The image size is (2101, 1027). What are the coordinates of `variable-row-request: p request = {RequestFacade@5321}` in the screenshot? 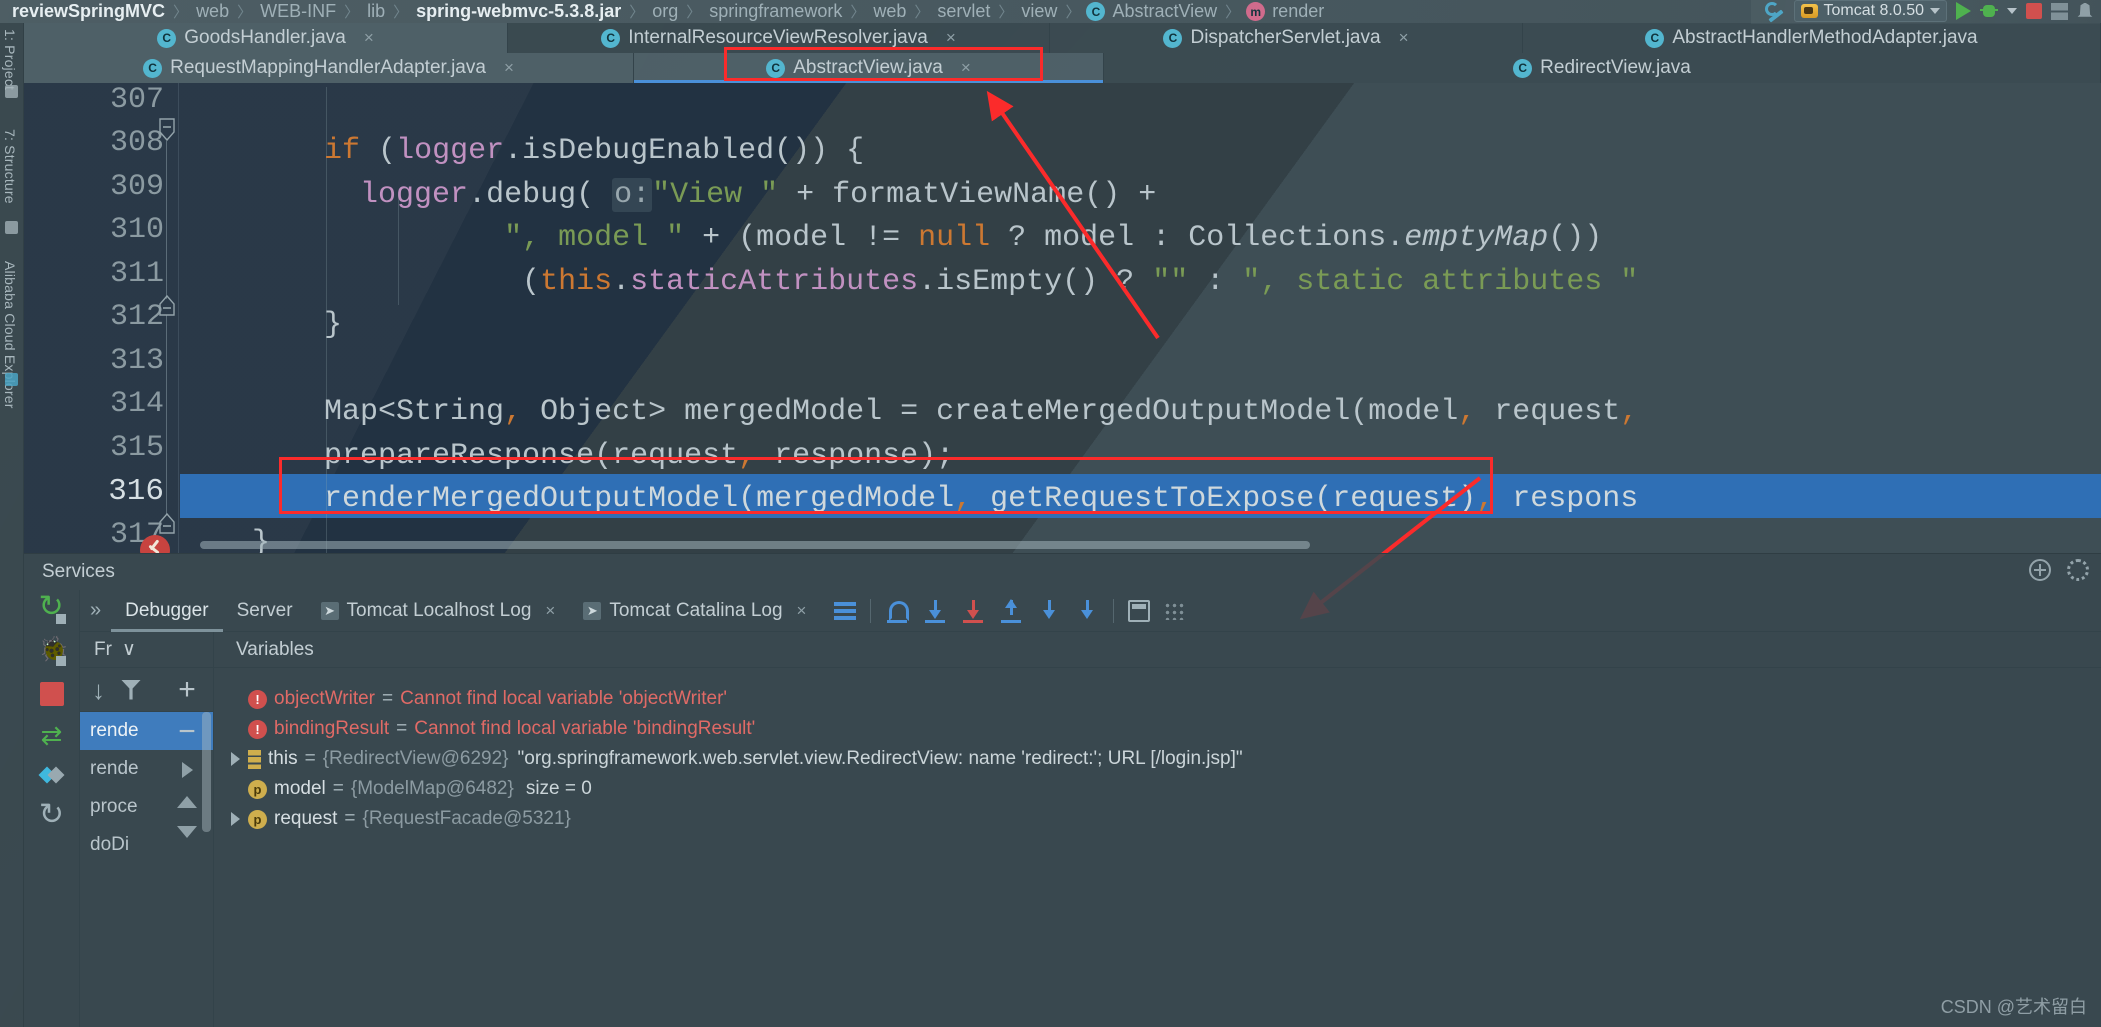 It's located at (1157, 819).